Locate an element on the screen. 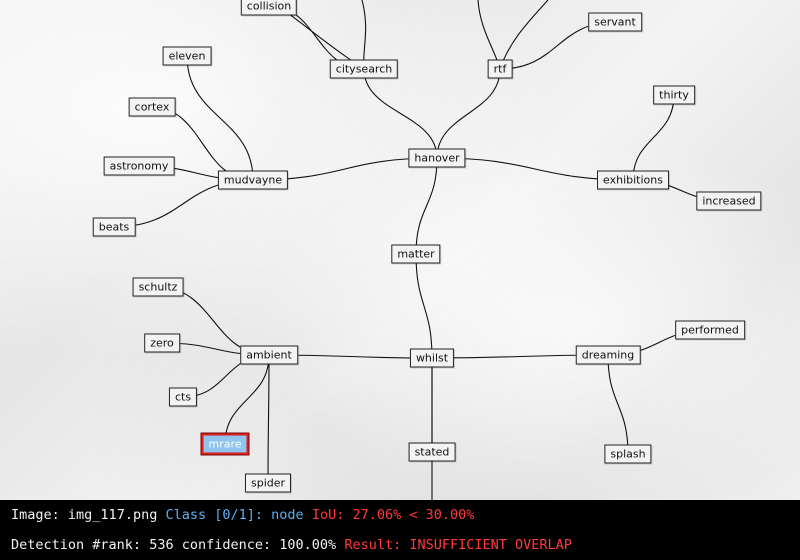 The width and height of the screenshot is (800, 560). edge-dreaming-splash is located at coordinates (618, 404).